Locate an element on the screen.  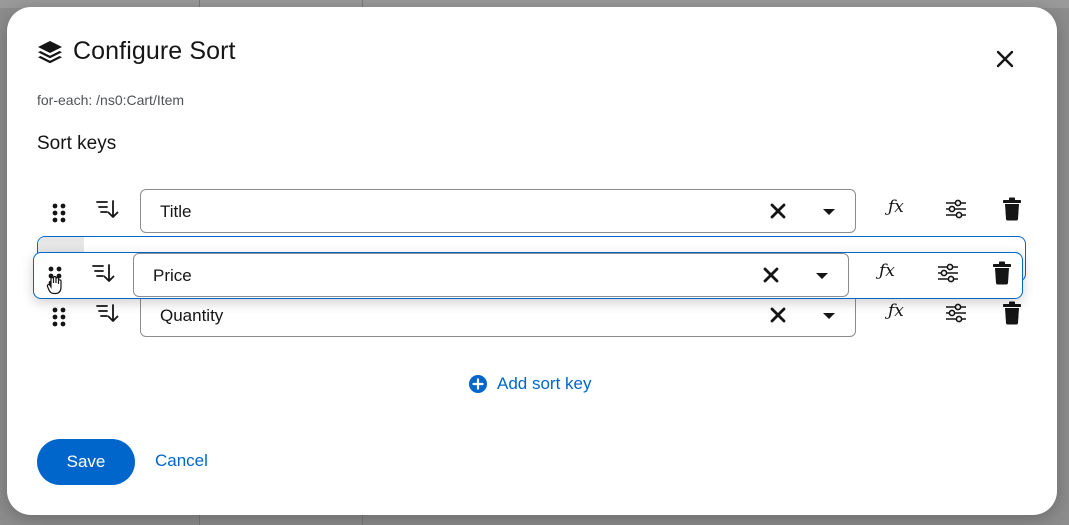
plus-circle-icon is located at coordinates (478, 384).